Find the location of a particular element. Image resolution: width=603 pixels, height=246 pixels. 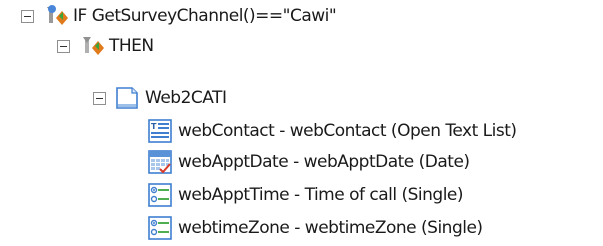

condition-then-icon is located at coordinates (93, 46).